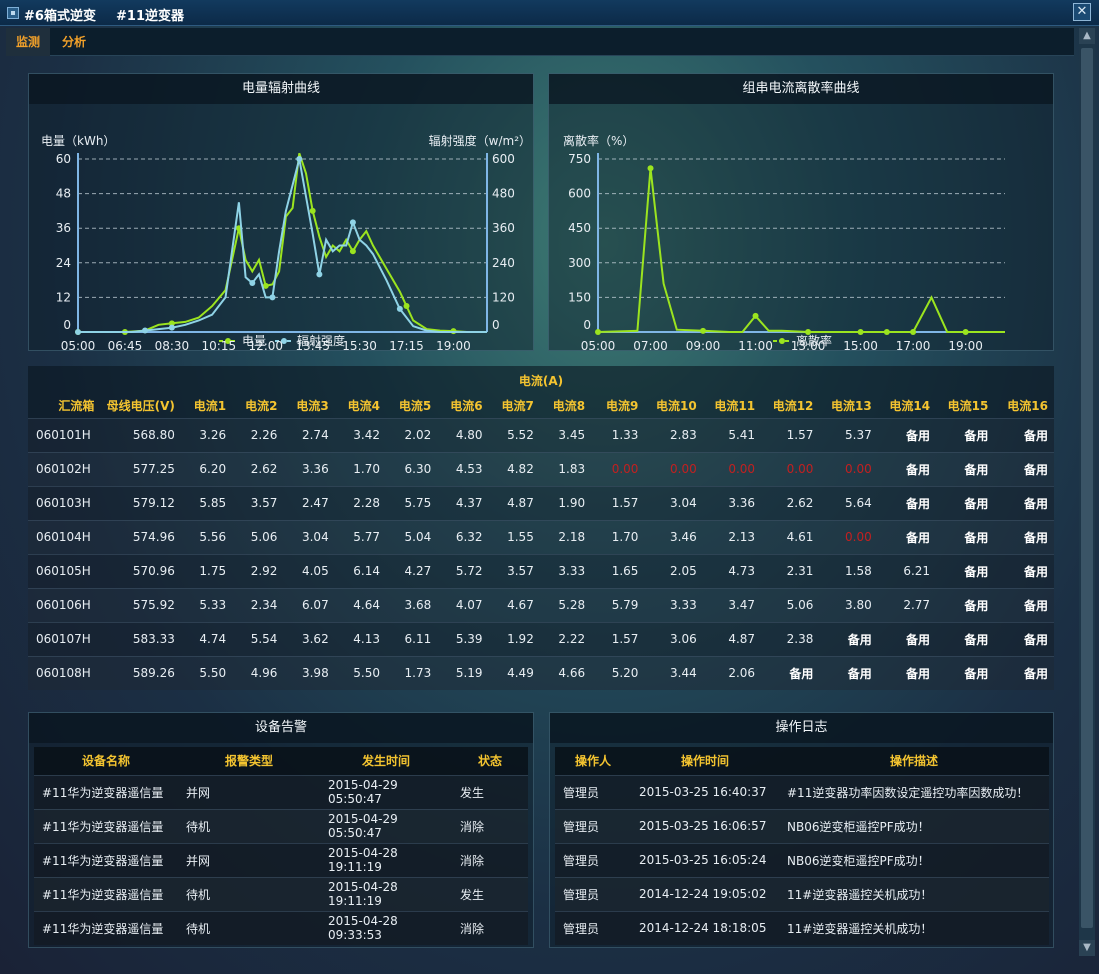  I want to click on dispersion-axis-title: 离散率（%）, so click(598, 140).